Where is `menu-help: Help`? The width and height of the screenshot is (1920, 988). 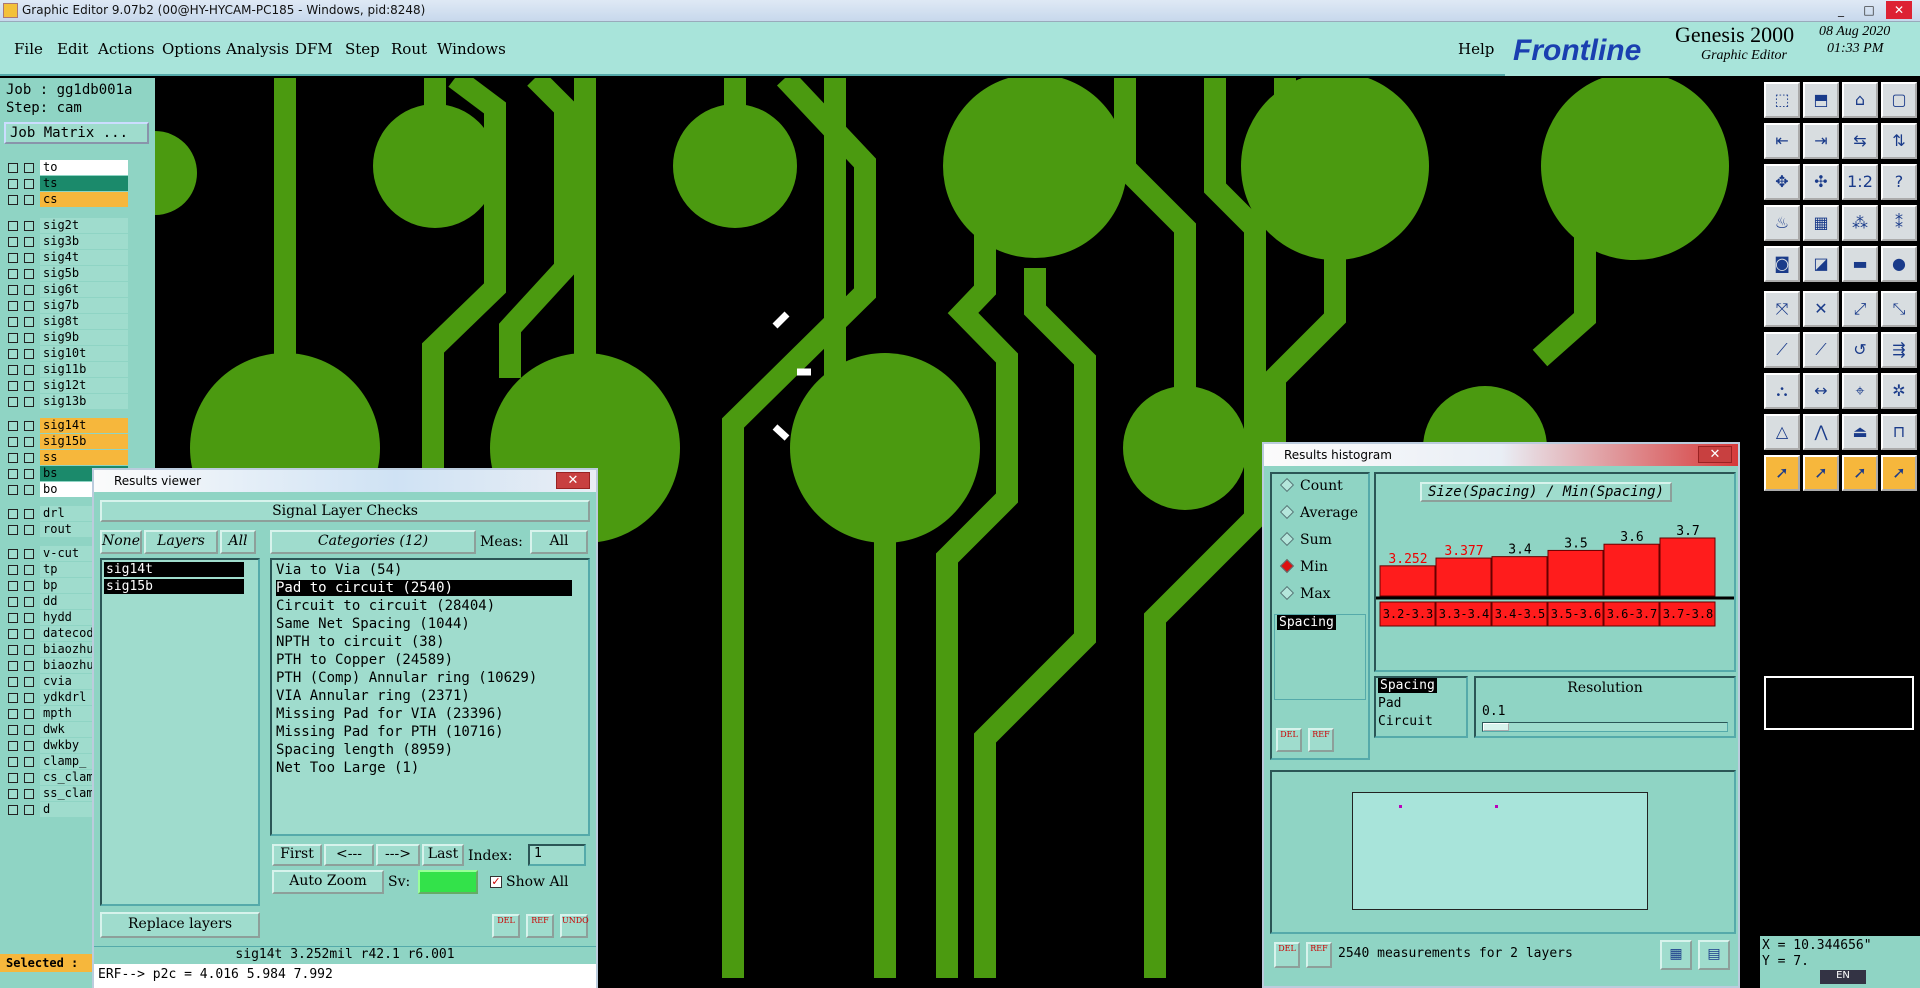 menu-help: Help is located at coordinates (1476, 49).